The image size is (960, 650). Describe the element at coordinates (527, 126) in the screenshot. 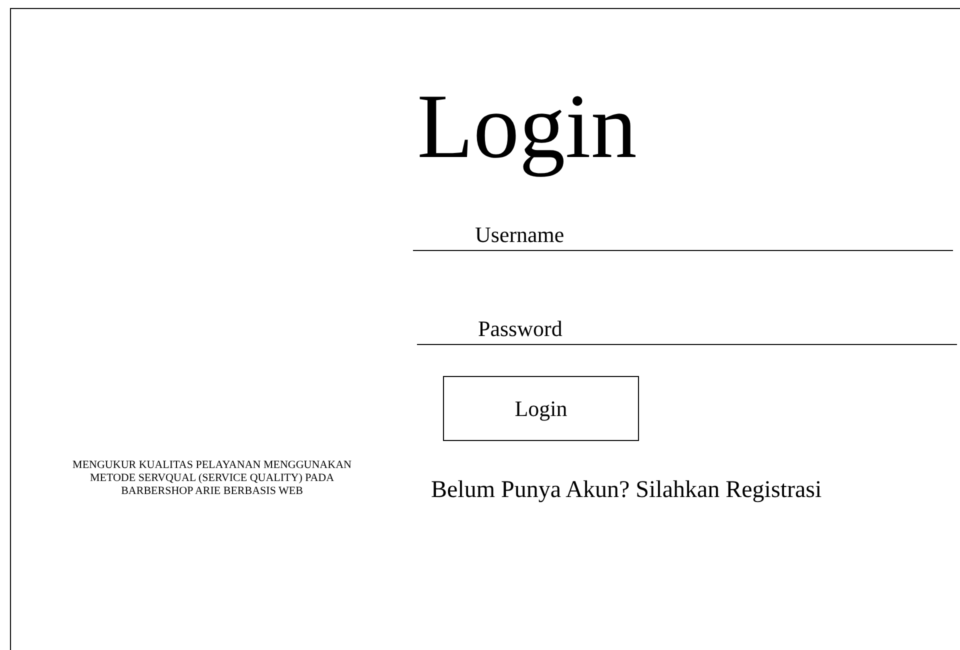

I see `login-heading: Login` at that location.